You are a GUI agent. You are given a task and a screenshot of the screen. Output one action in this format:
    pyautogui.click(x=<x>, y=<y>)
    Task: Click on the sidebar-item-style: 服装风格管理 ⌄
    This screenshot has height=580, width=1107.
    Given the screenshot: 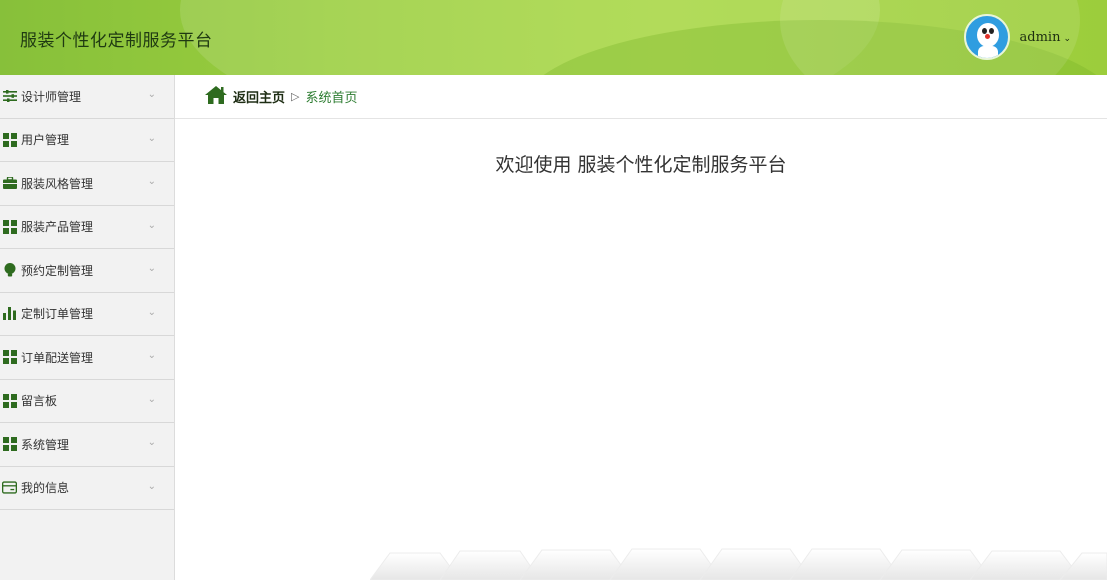 What is the action you would take?
    pyautogui.click(x=87, y=184)
    